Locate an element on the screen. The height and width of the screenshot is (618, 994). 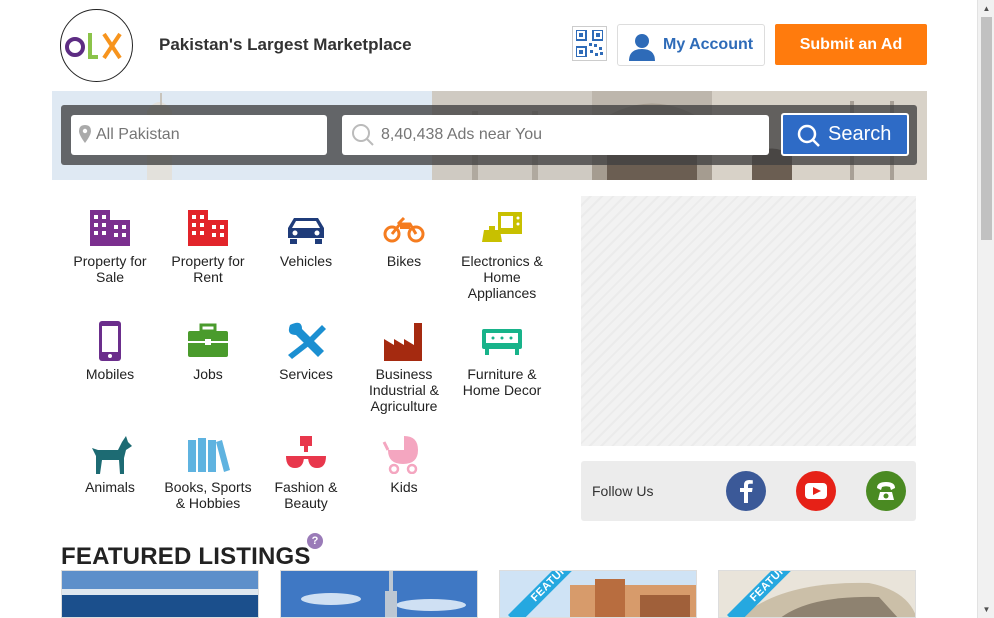
qr-code-icon is located at coordinates (589, 43).